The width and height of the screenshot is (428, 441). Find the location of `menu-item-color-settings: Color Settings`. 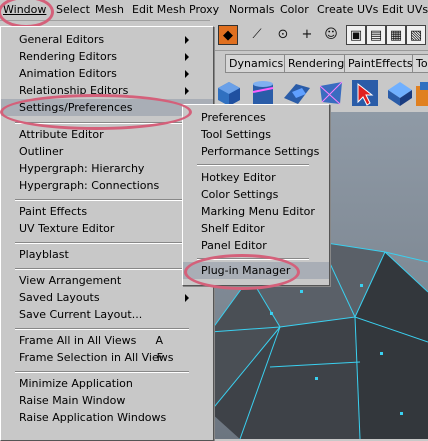

menu-item-color-settings: Color Settings is located at coordinates (256, 194).